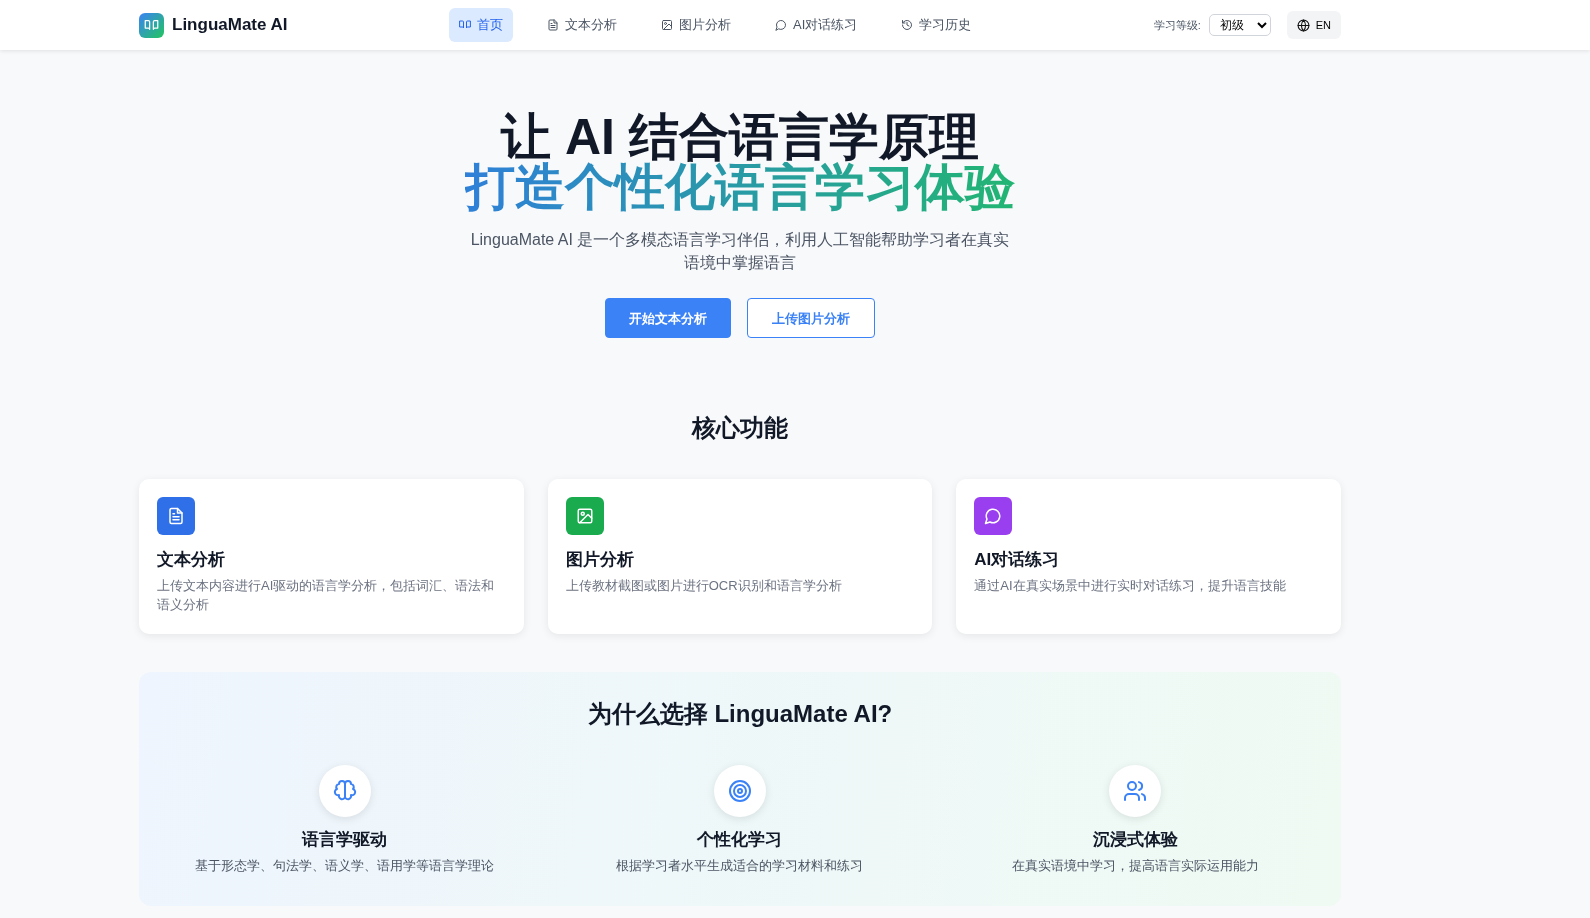  Describe the element at coordinates (740, 714) in the screenshot. I see `section-title: 为什么选择 LinguaMate AI?` at that location.